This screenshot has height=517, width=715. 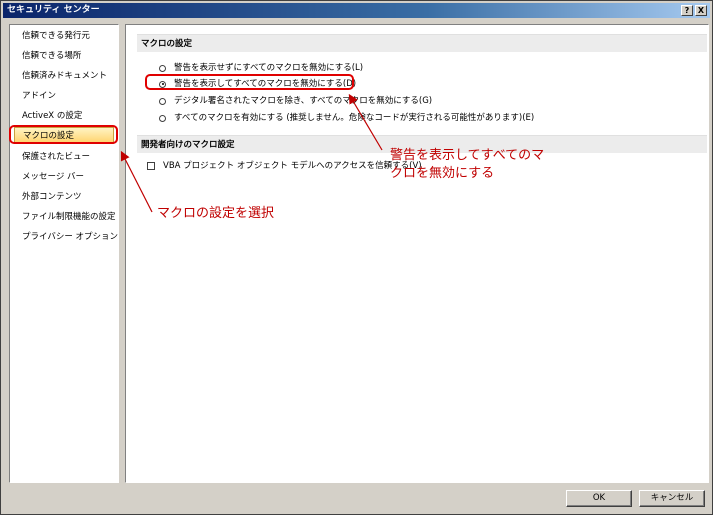 What do you see at coordinates (599, 498) in the screenshot?
I see `ok-button: OK` at bounding box center [599, 498].